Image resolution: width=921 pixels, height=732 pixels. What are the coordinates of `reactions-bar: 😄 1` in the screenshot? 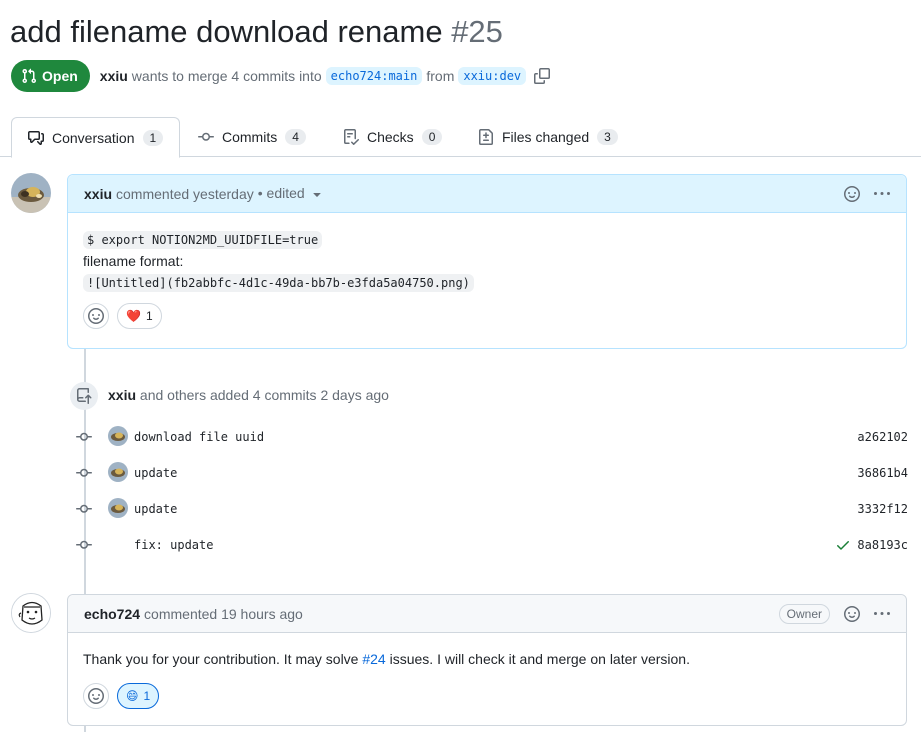 It's located at (487, 696).